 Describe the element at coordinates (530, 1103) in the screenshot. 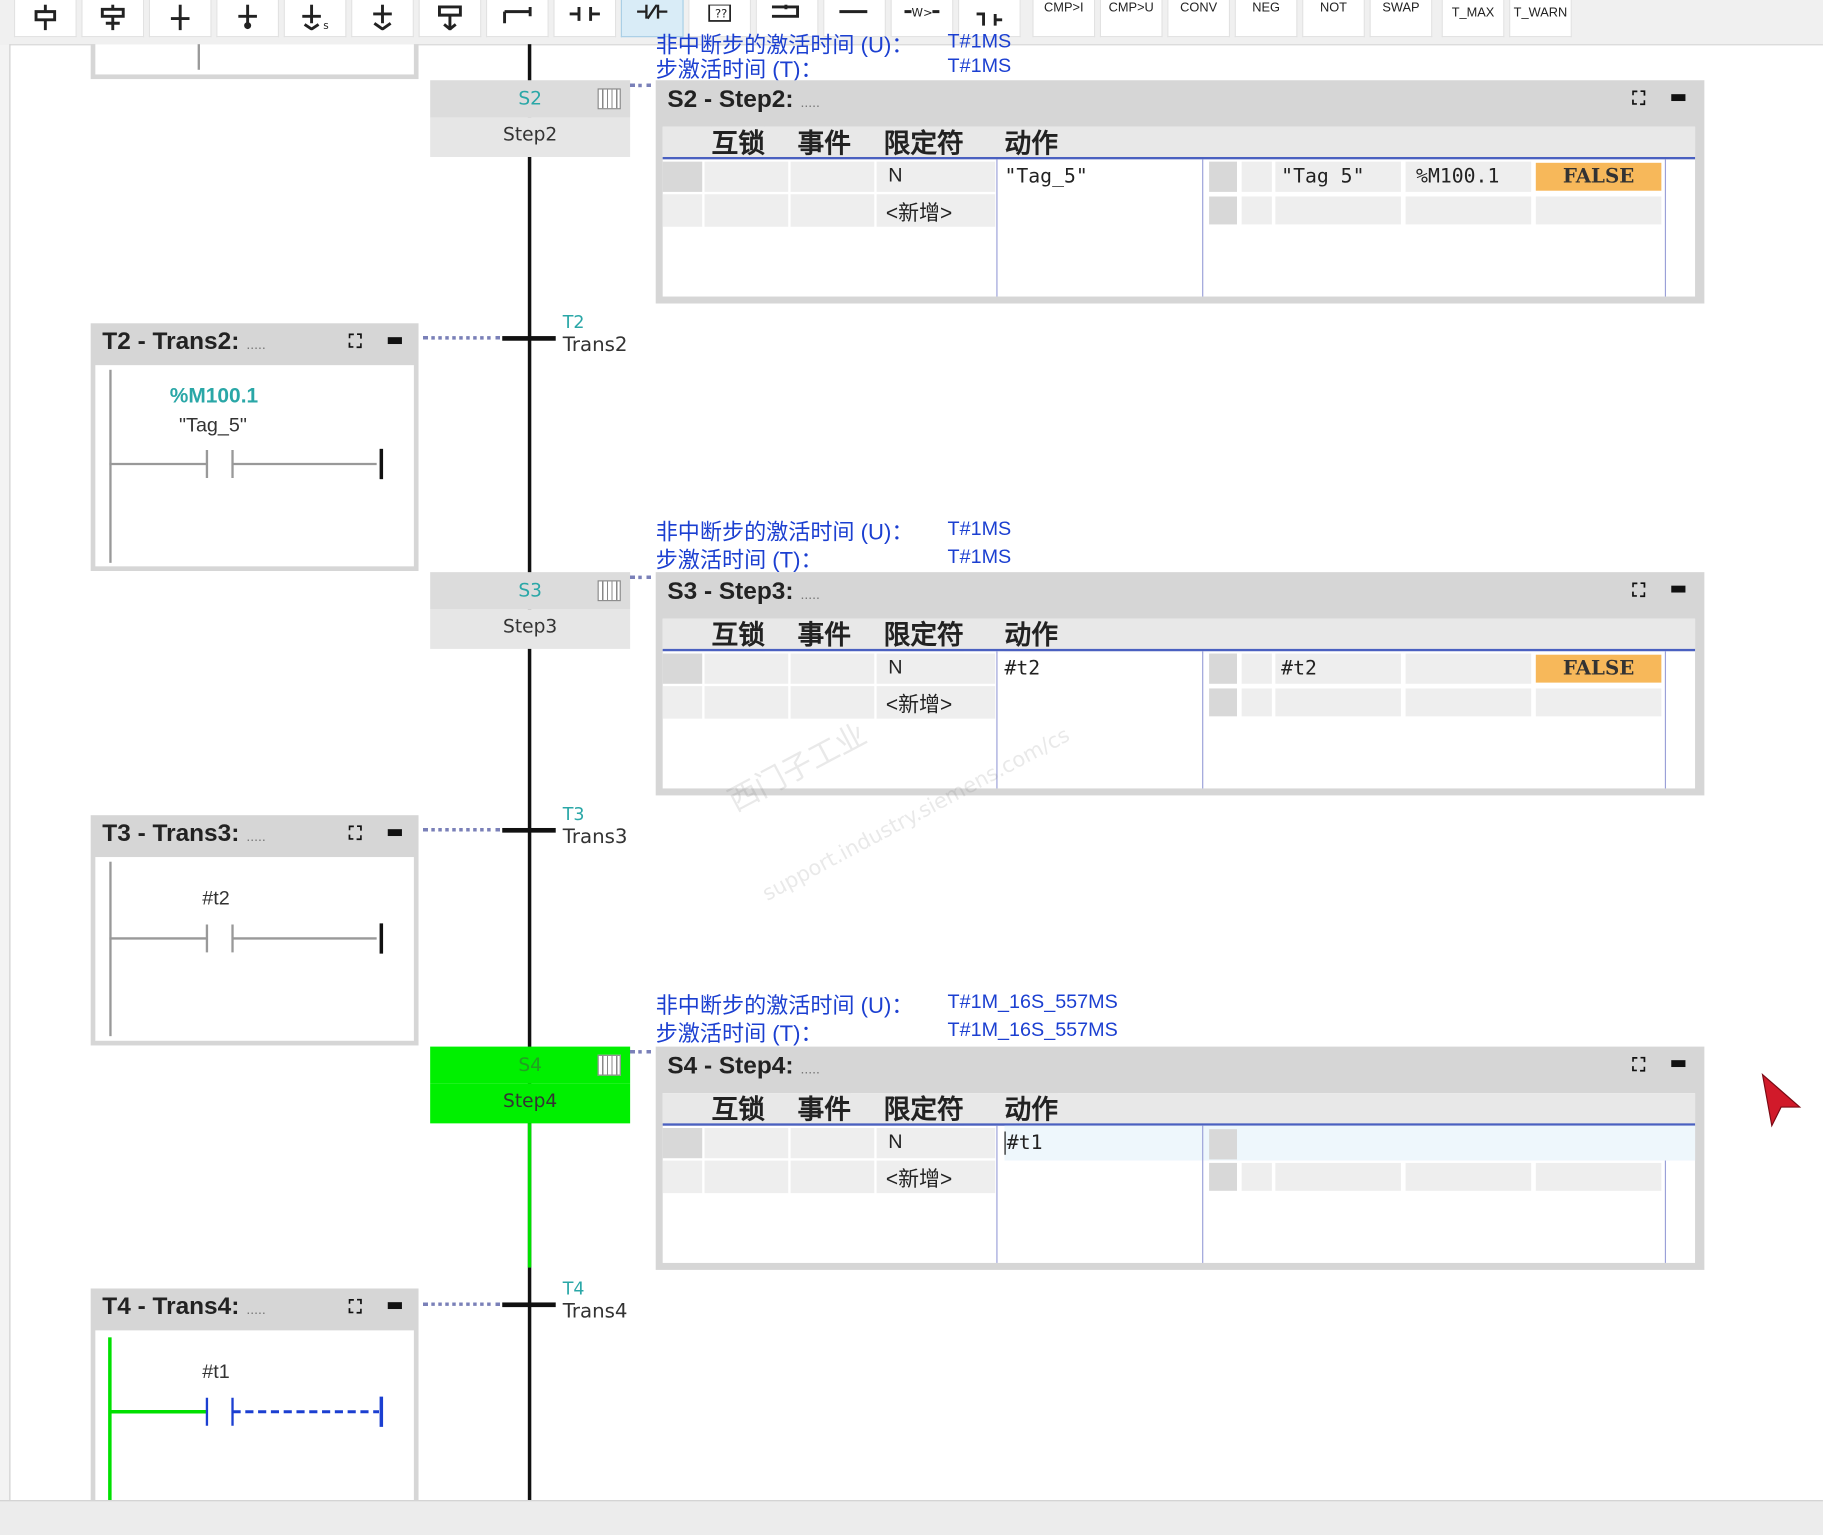

I see `step-s4-name: Step4` at that location.